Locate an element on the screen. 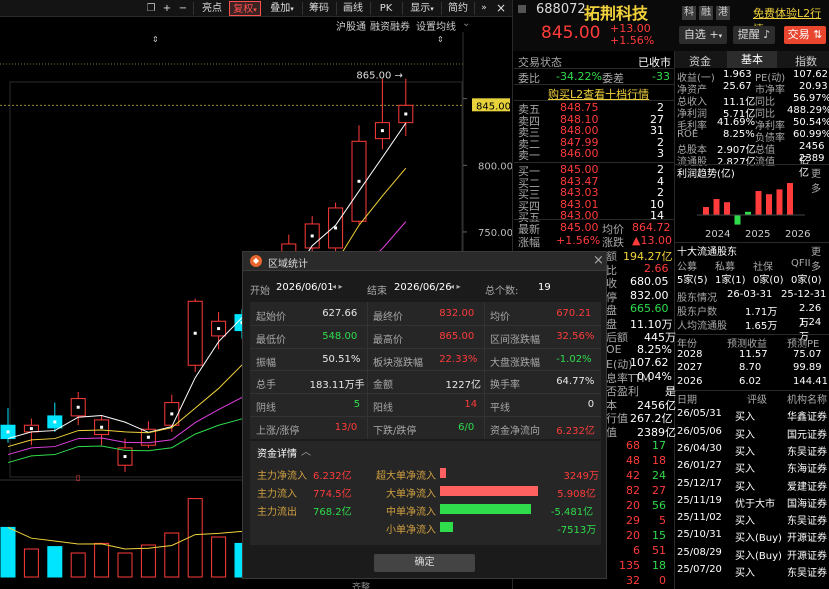 The width and height of the screenshot is (829, 589). holder-label: 股东户数 is located at coordinates (697, 312).